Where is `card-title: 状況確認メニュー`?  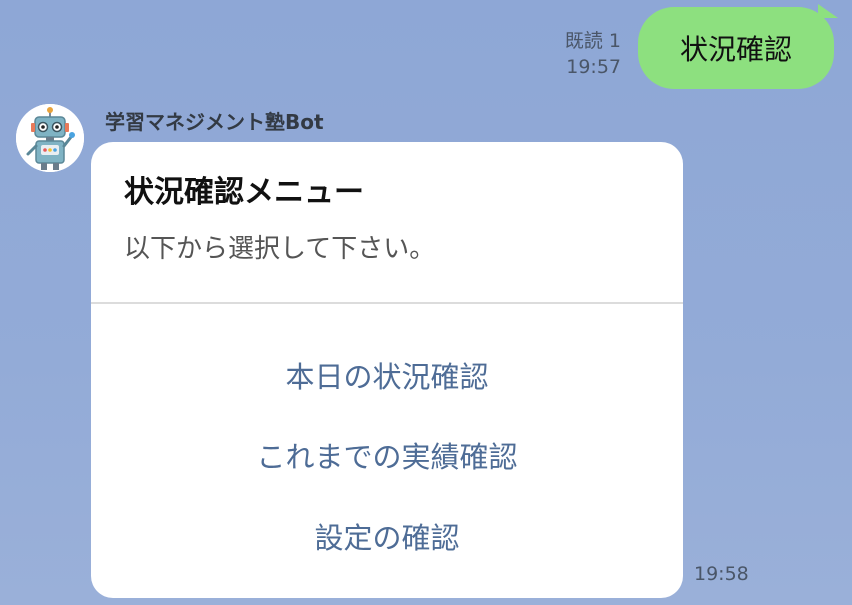 card-title: 状況確認メニュー is located at coordinates (244, 192).